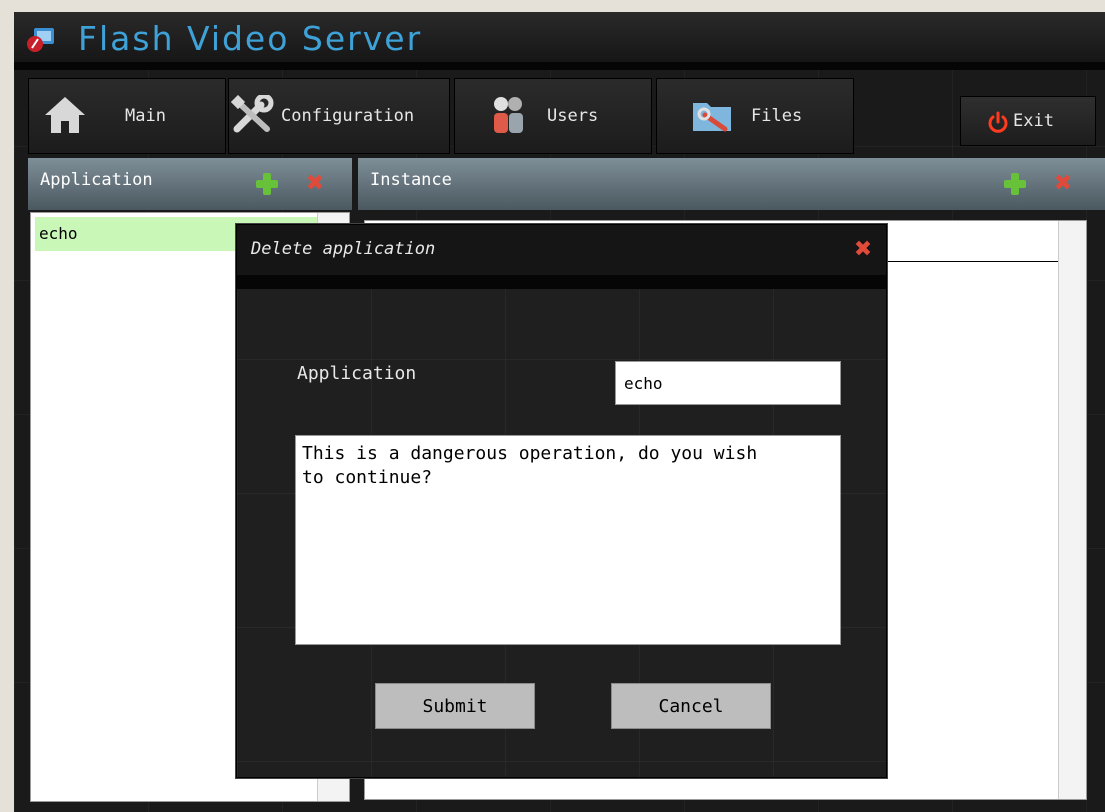 The height and width of the screenshot is (812, 1105). I want to click on nav-files-button: Files, so click(755, 116).